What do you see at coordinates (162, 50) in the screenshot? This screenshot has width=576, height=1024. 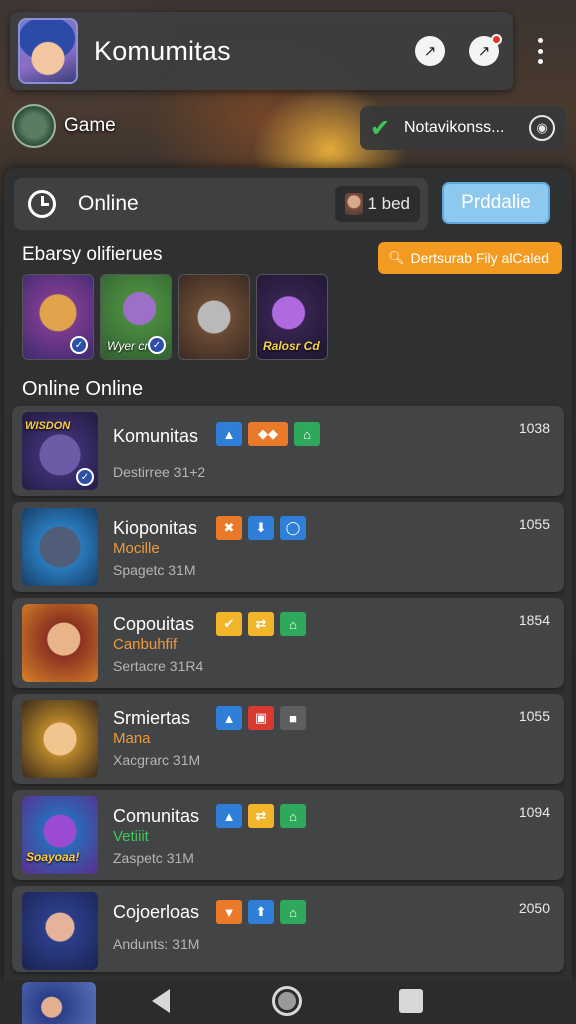 I see `page-title: Komumitas` at bounding box center [162, 50].